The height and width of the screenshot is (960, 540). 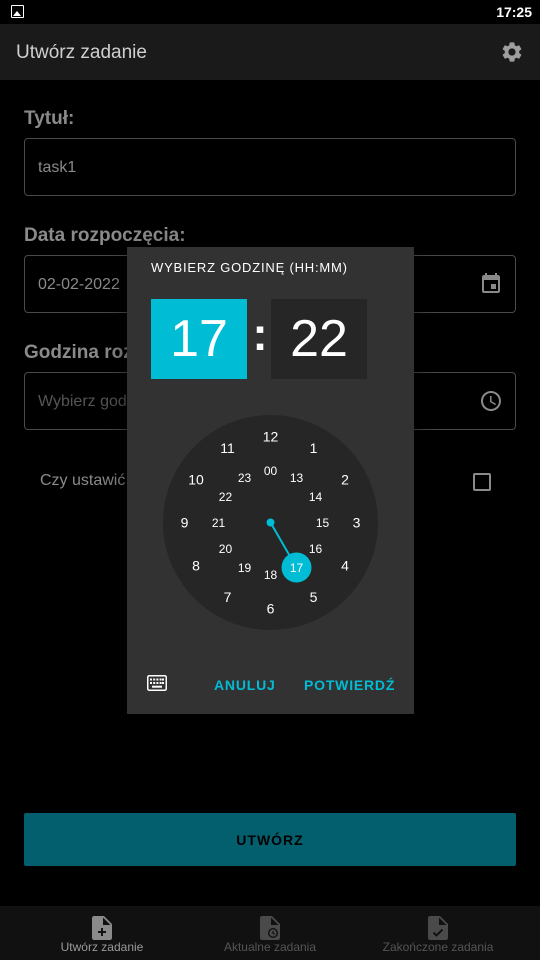 What do you see at coordinates (438, 947) in the screenshot?
I see `nav-label-finished: Zakończone zadania` at bounding box center [438, 947].